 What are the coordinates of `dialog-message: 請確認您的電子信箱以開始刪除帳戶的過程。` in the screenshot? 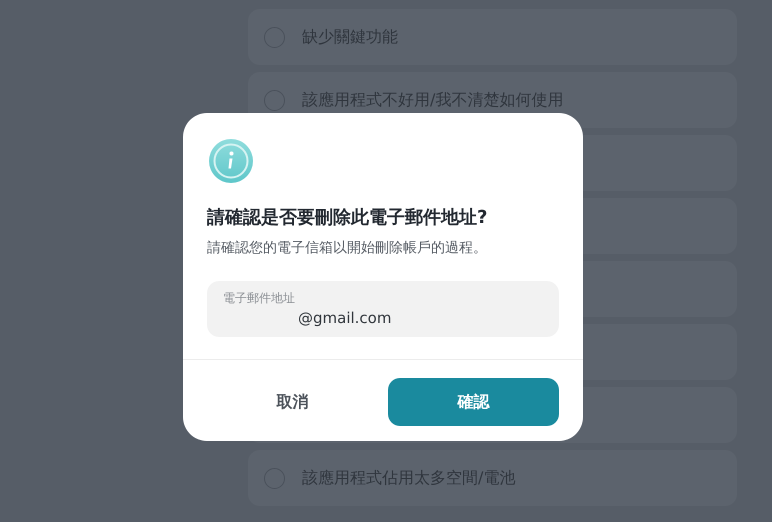 It's located at (347, 248).